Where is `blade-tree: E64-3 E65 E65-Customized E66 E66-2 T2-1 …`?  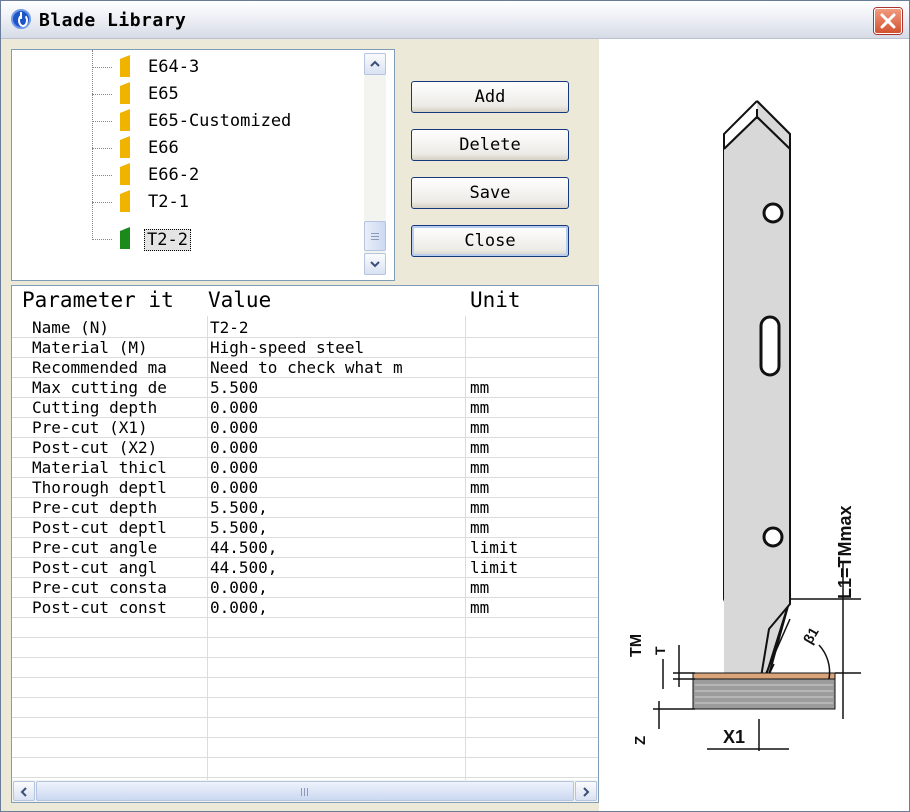 blade-tree: E64-3 E65 E65-Customized E66 E66-2 T2-1 … is located at coordinates (203, 165).